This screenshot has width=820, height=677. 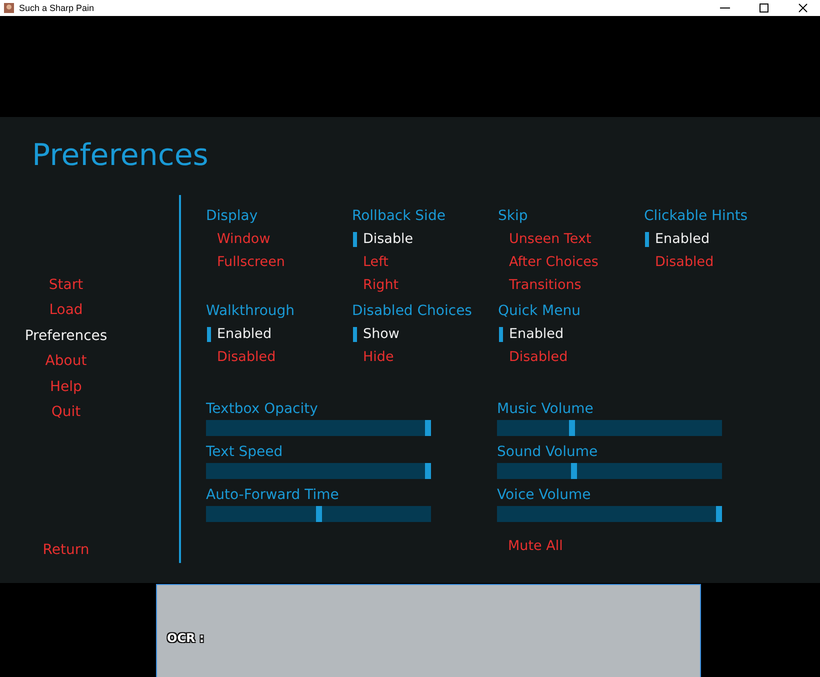 I want to click on group-title: Disabled Choices, so click(x=412, y=311).